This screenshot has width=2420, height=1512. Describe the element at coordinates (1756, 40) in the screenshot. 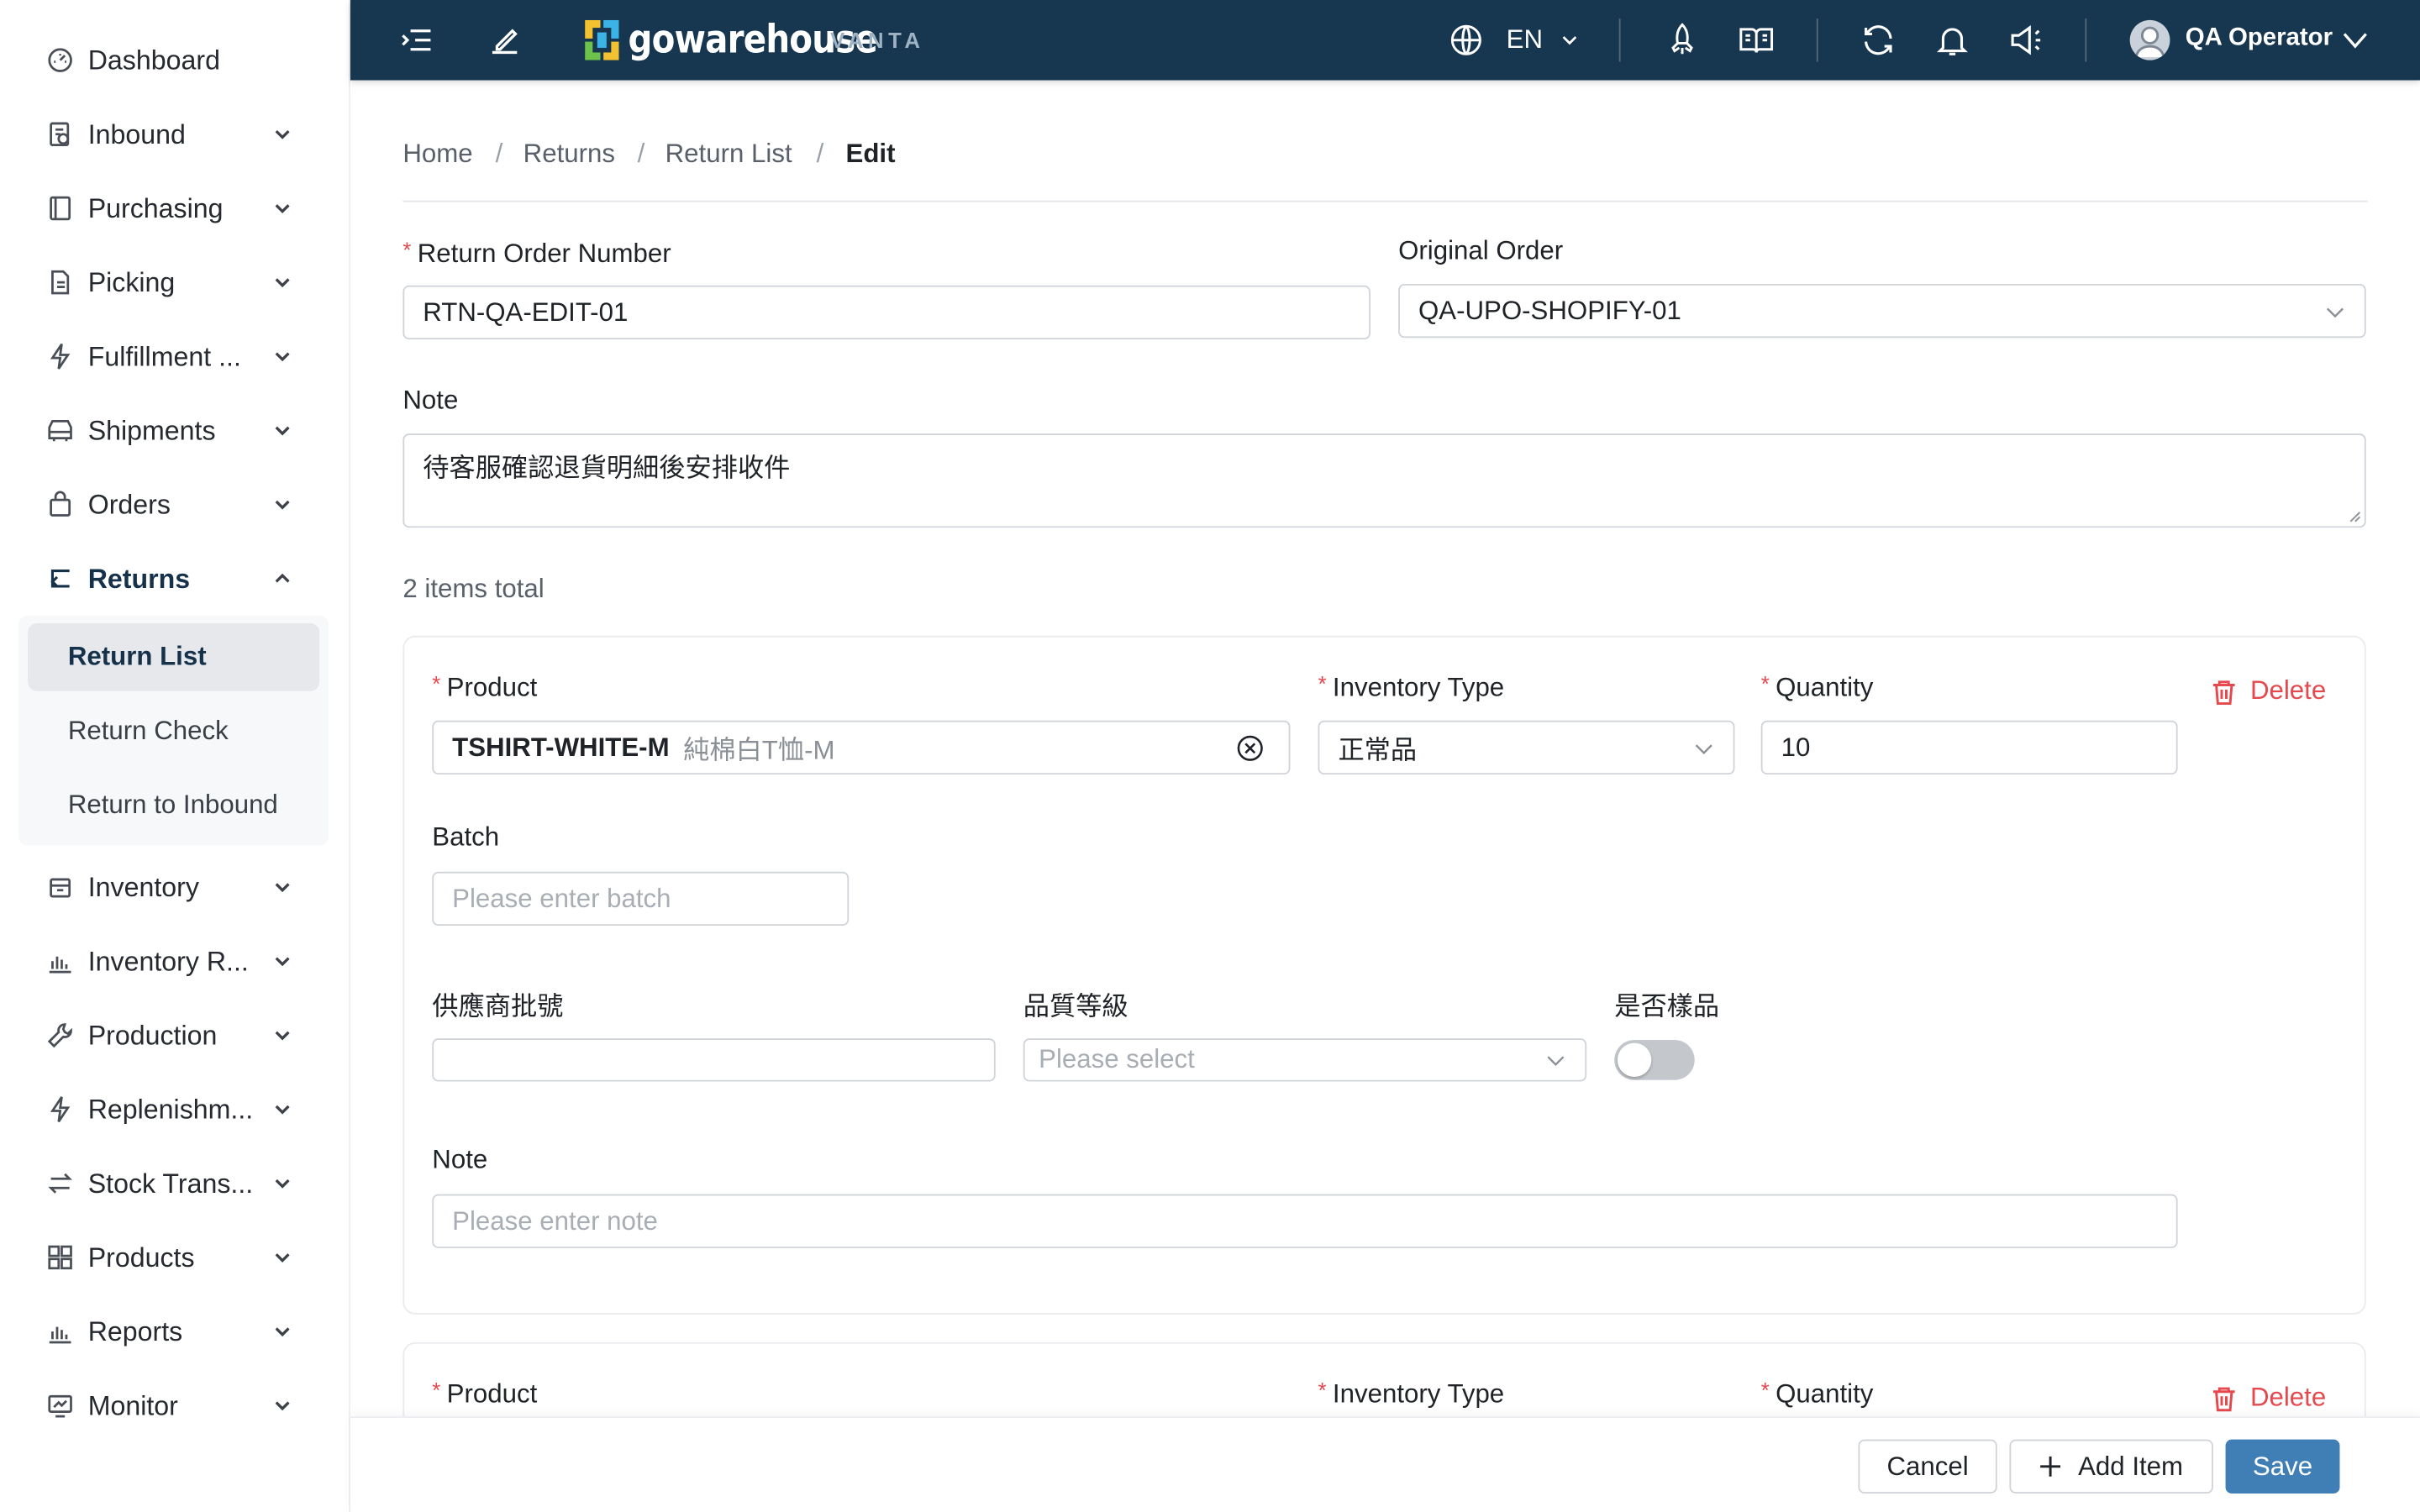

I see `book-icon` at that location.